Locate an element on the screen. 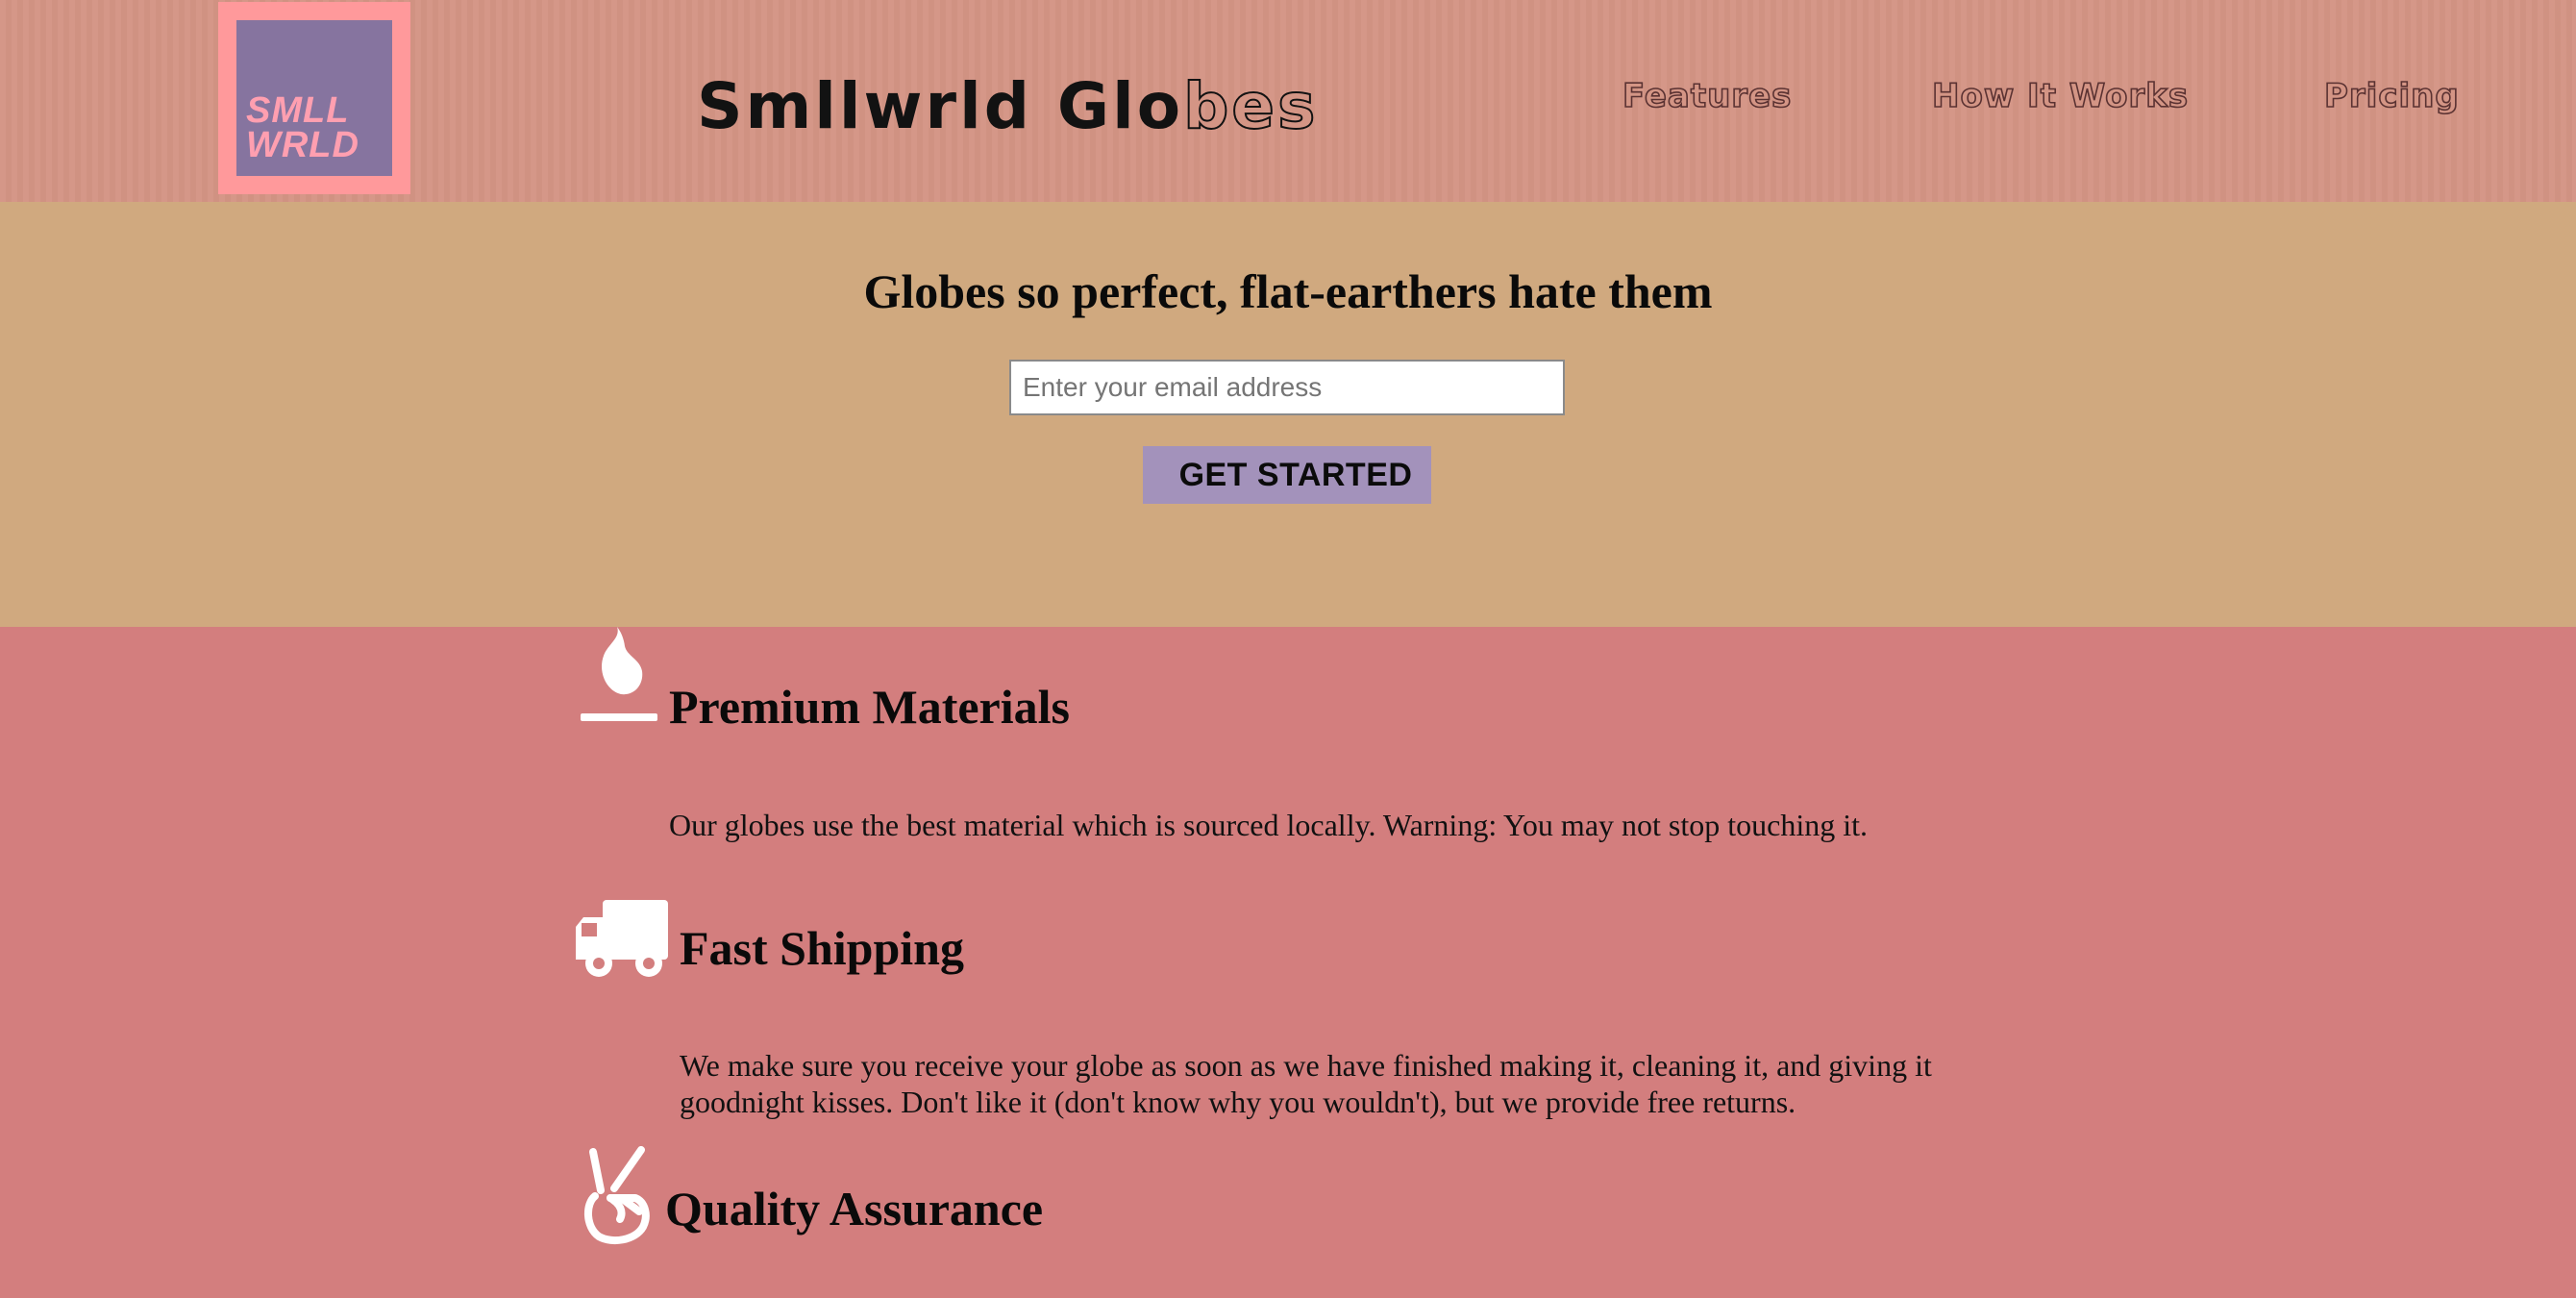 Image resolution: width=2576 pixels, height=1298 pixels. logo: SMLL WRLD is located at coordinates (314, 98).